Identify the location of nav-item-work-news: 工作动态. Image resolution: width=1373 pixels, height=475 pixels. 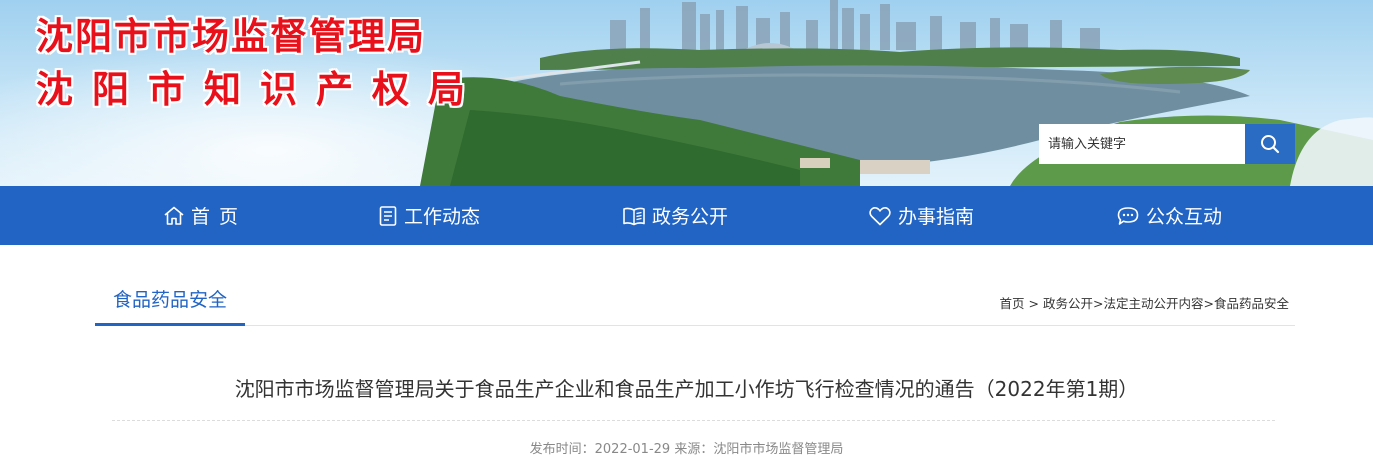
(429, 215).